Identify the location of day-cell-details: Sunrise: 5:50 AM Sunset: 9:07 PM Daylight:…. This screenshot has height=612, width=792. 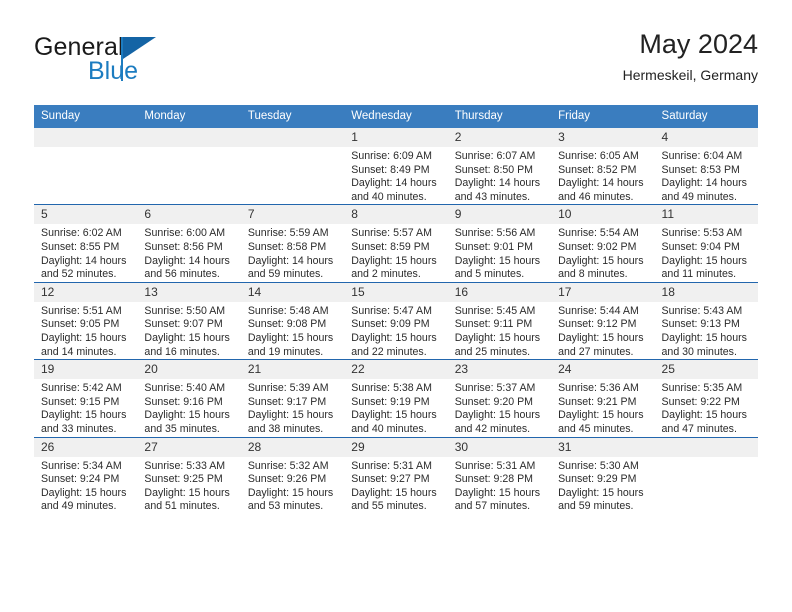
(188, 330).